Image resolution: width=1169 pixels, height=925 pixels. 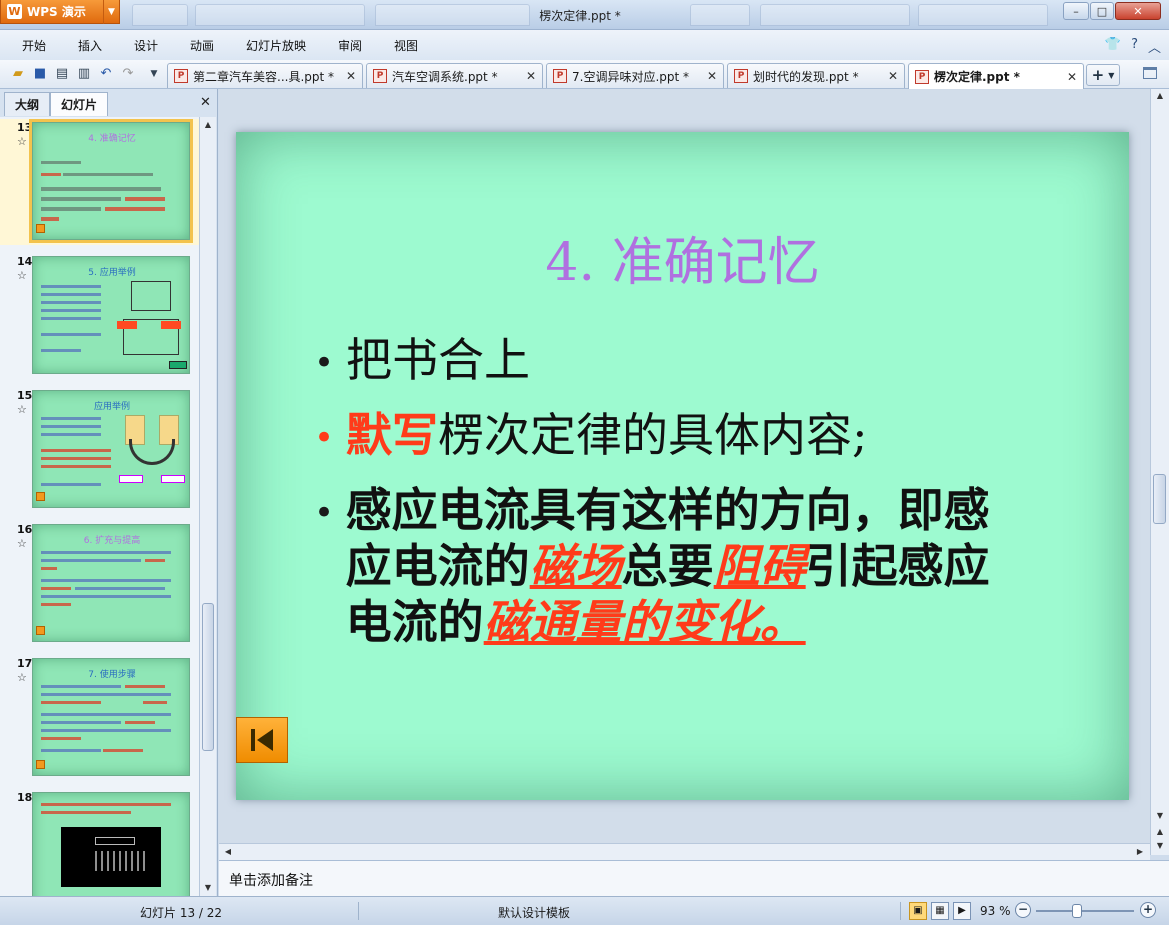 I want to click on thumbnail-title: 应用举例, so click(x=111, y=407).